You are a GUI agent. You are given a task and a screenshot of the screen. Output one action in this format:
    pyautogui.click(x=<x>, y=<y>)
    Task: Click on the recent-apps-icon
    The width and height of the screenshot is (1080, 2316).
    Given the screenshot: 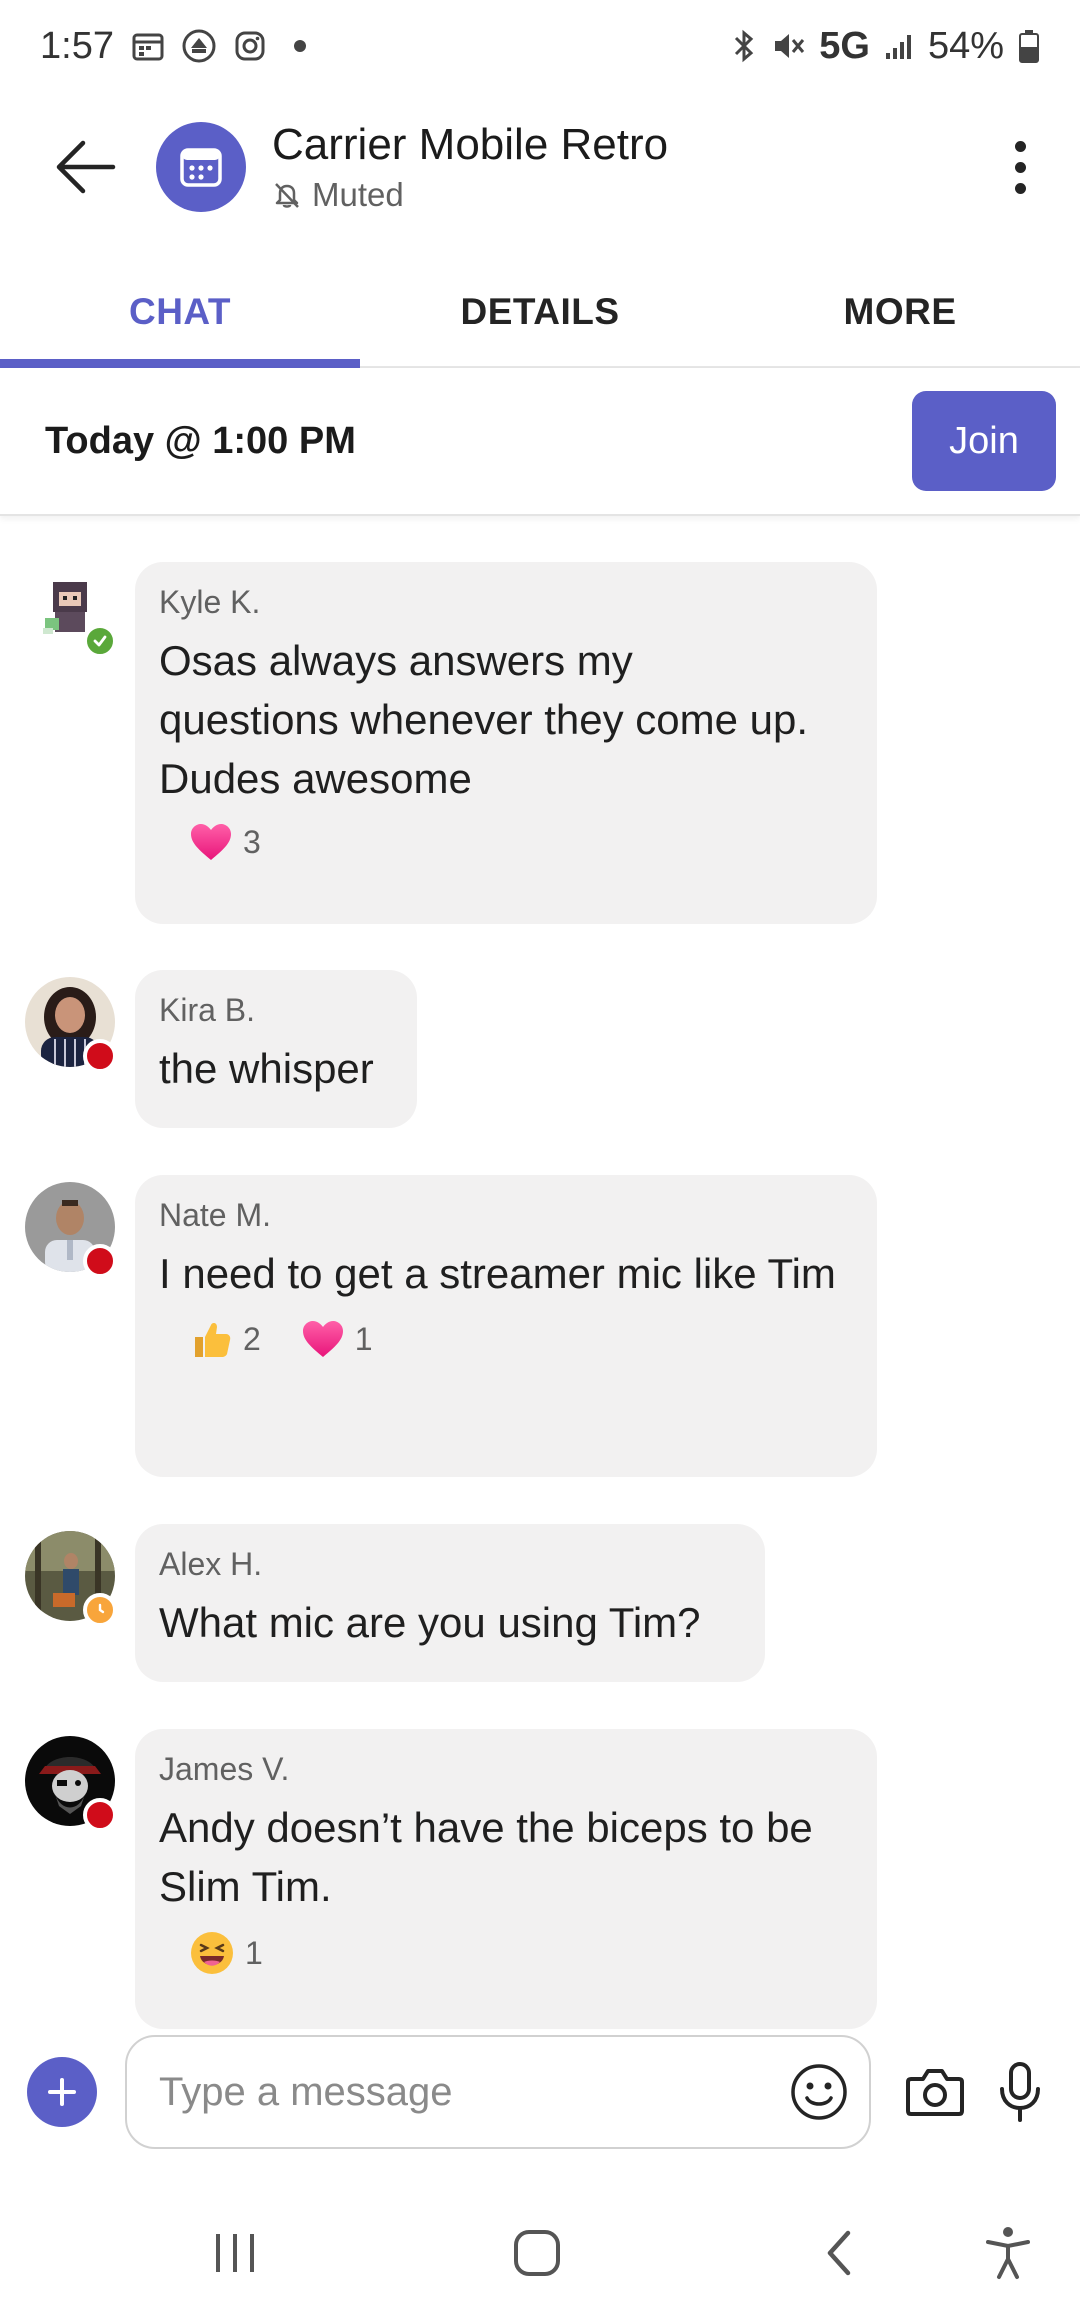 What is the action you would take?
    pyautogui.click(x=235, y=2253)
    